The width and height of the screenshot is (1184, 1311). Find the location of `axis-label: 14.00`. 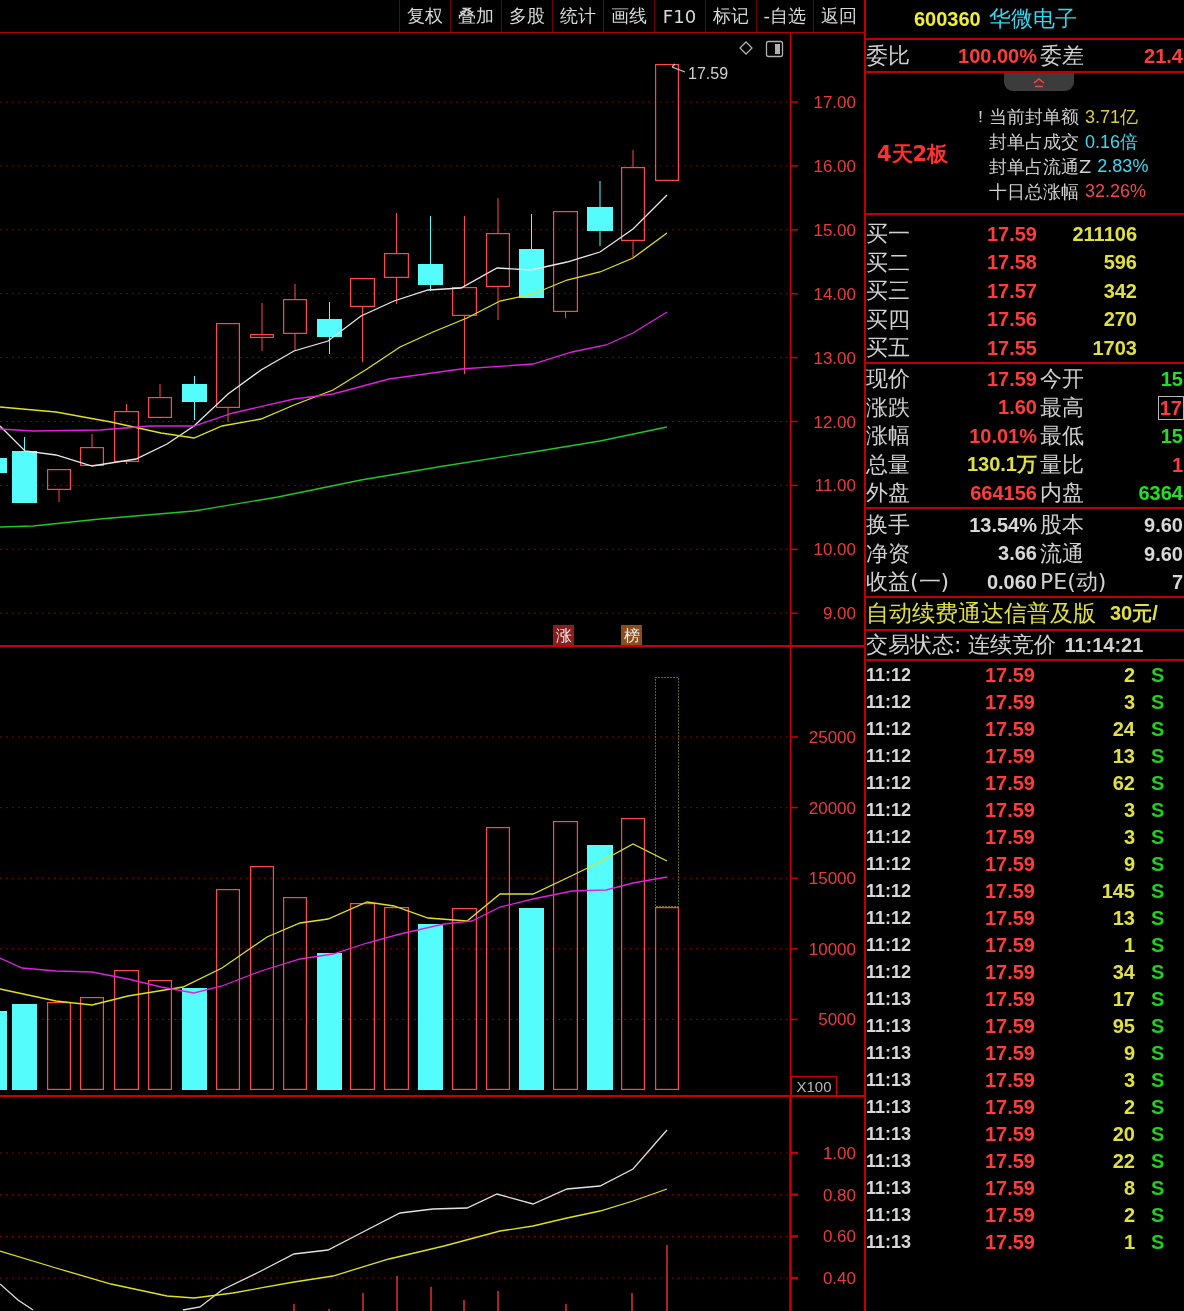

axis-label: 14.00 is located at coordinates (834, 294).